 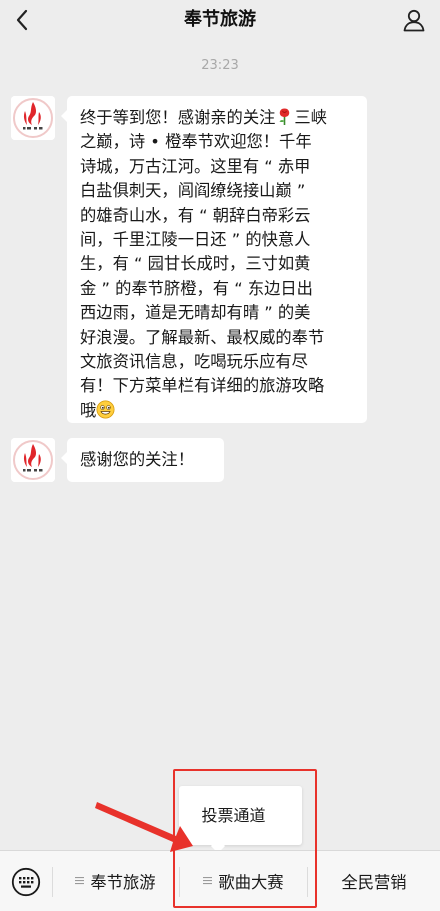 I want to click on chat-header: 奉节旅游, so click(x=220, y=20).